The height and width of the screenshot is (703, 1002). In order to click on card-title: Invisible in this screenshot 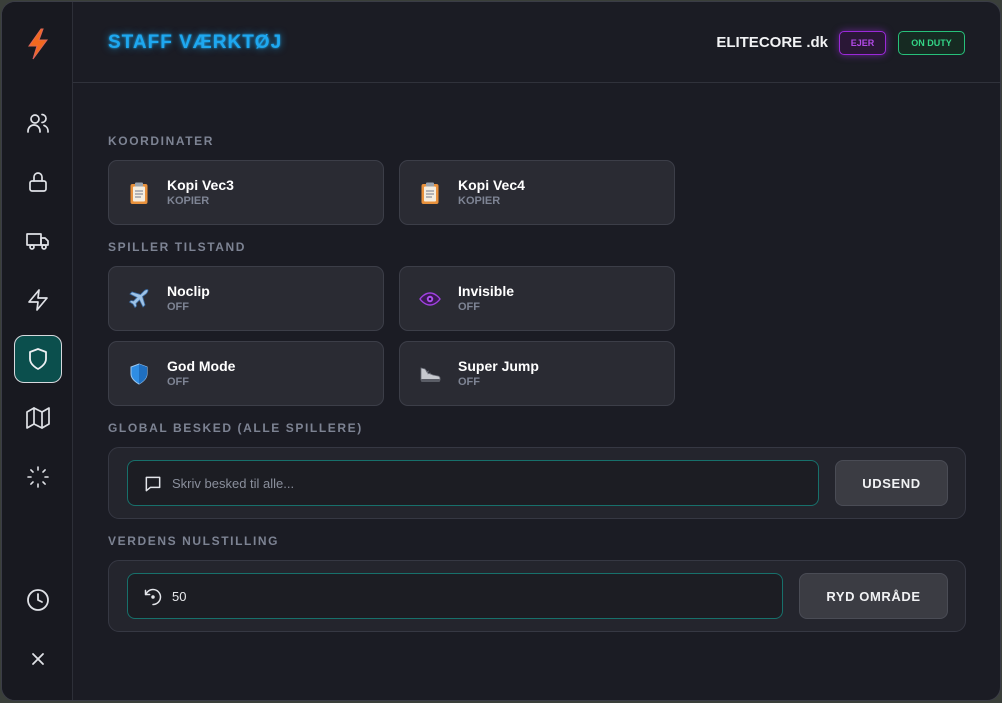, I will do `click(486, 291)`.